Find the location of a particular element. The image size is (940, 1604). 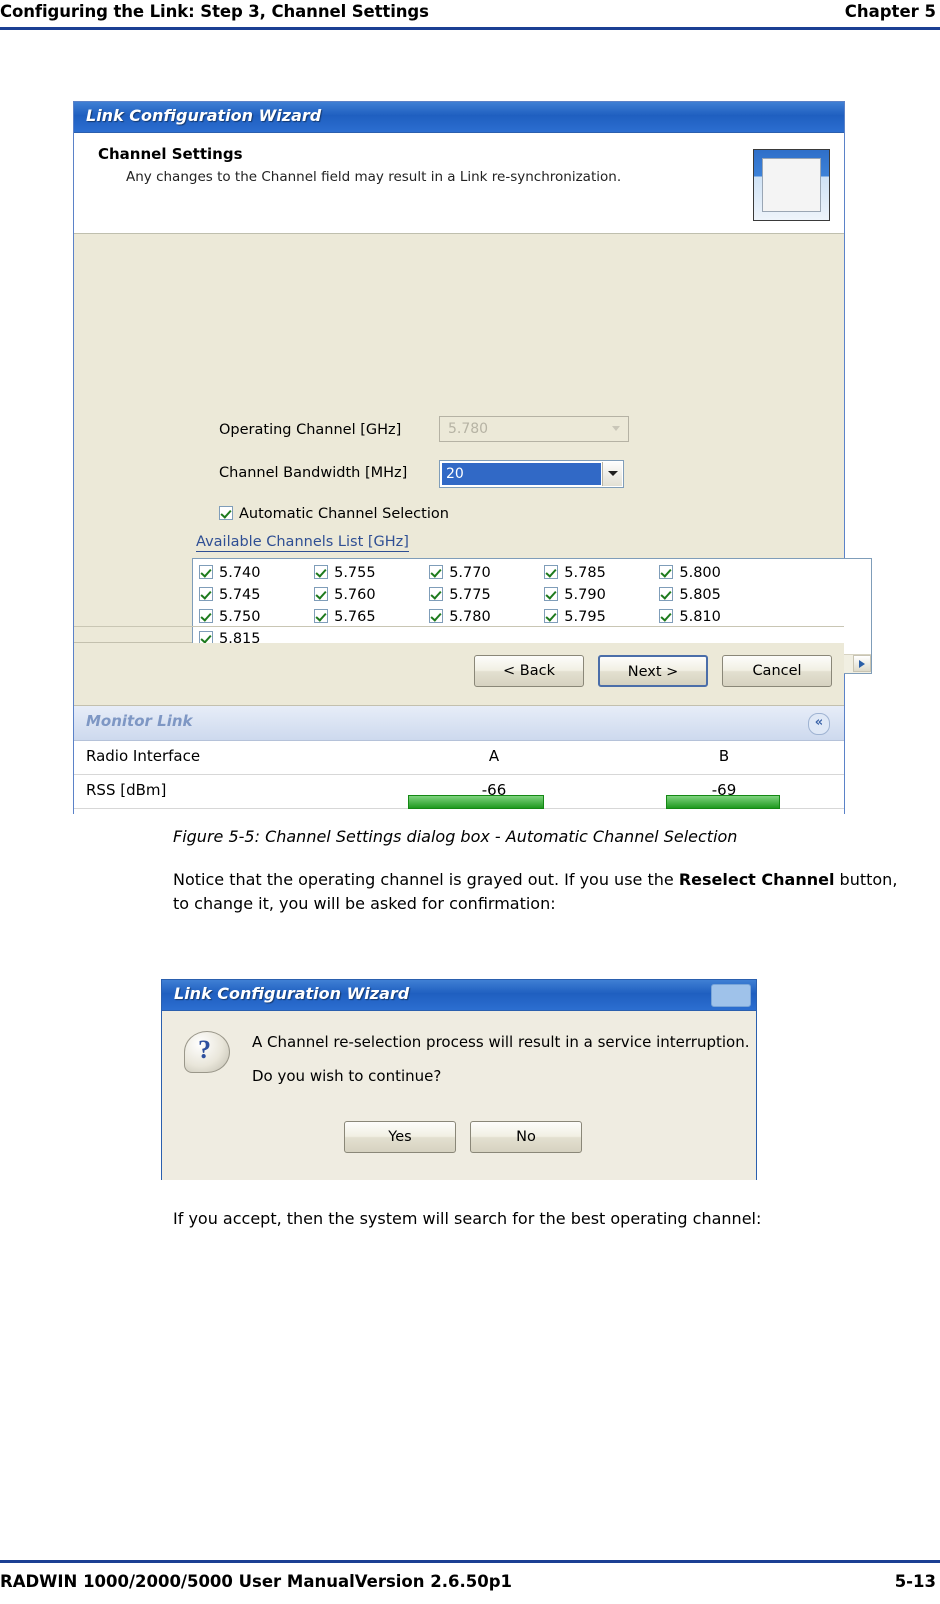

cancel-button: Cancel is located at coordinates (777, 671).